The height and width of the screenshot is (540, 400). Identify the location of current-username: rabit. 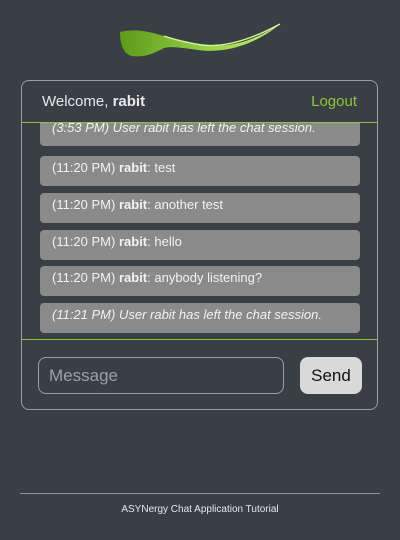
(129, 101).